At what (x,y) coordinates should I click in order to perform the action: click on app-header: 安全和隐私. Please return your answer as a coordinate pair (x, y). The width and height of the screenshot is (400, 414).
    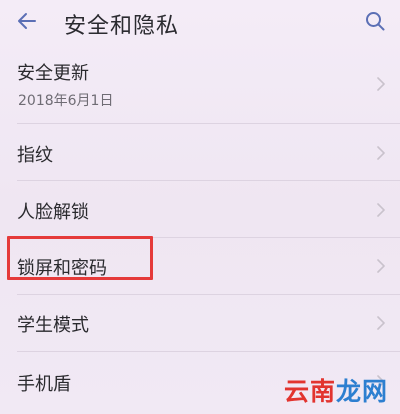
    Looking at the image, I should click on (200, 22).